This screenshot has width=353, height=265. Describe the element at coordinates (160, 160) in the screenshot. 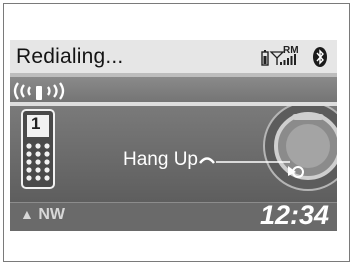

I see `hang-up-label: Hang Up` at that location.